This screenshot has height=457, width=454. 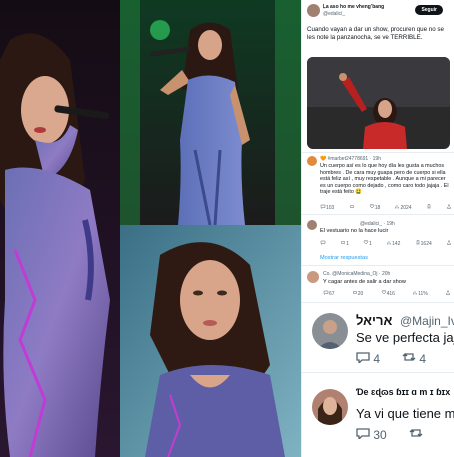 I want to click on reply-count: 30, so click(x=371, y=434).